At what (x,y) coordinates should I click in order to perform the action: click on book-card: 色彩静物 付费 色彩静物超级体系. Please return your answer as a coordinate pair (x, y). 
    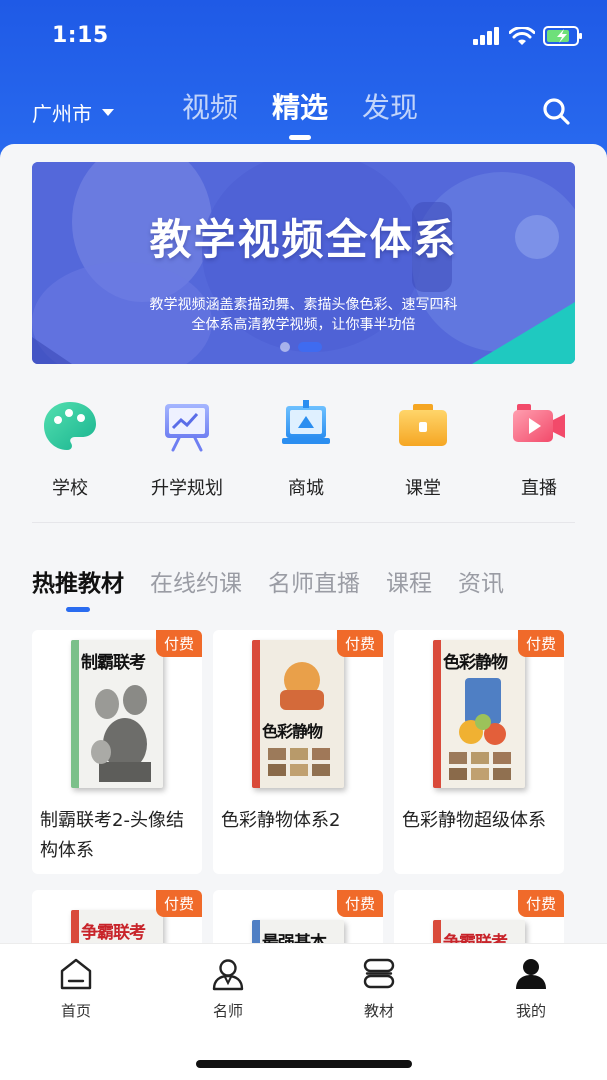
    Looking at the image, I should click on (479, 752).